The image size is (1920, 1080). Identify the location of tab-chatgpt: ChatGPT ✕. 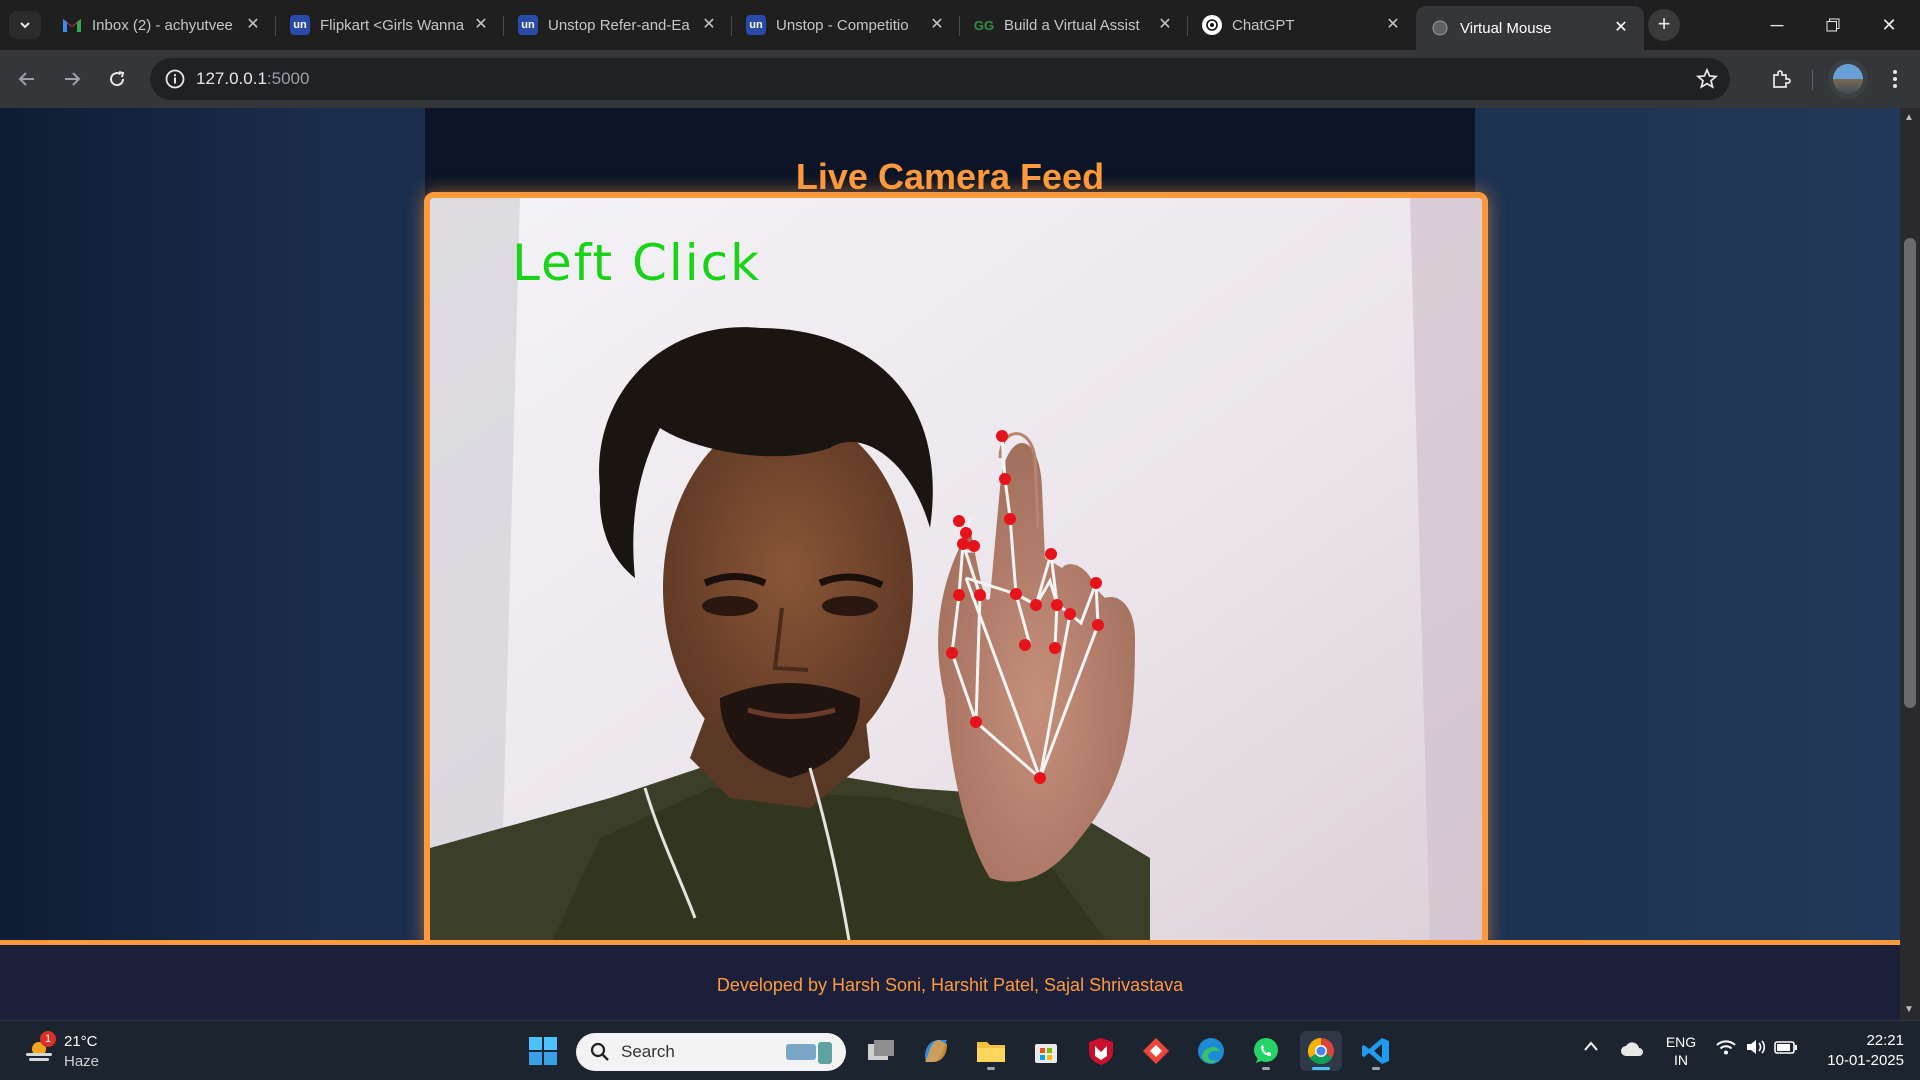
(1302, 25).